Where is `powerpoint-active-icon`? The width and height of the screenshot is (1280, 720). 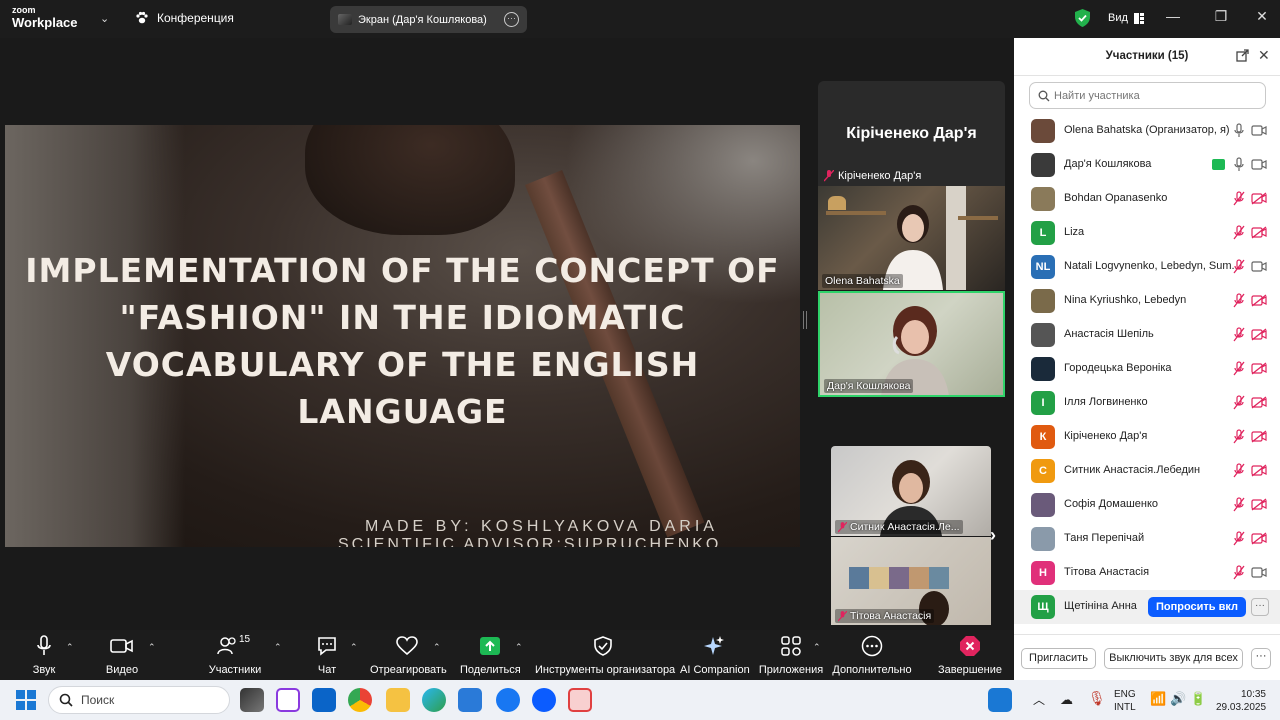 powerpoint-active-icon is located at coordinates (580, 700).